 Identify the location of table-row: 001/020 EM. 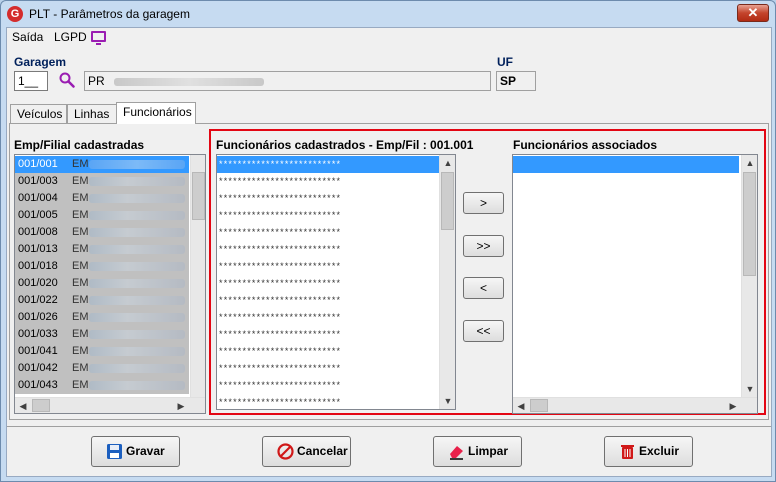
(102, 283).